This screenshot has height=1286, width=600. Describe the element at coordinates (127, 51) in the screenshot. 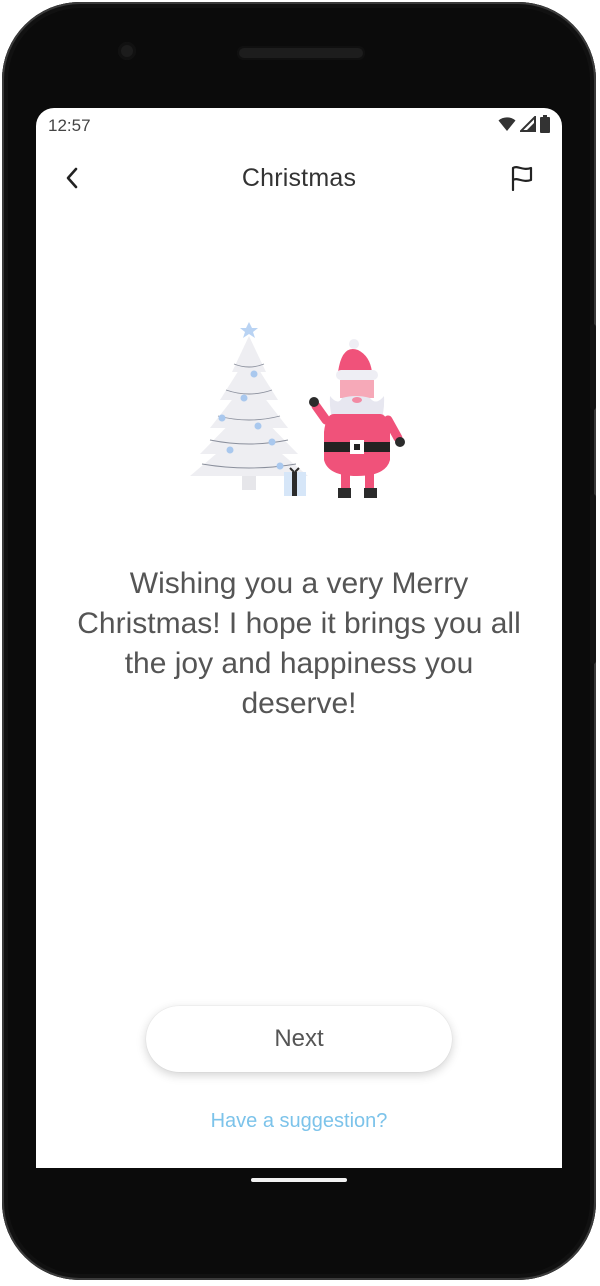

I see `front-camera` at that location.